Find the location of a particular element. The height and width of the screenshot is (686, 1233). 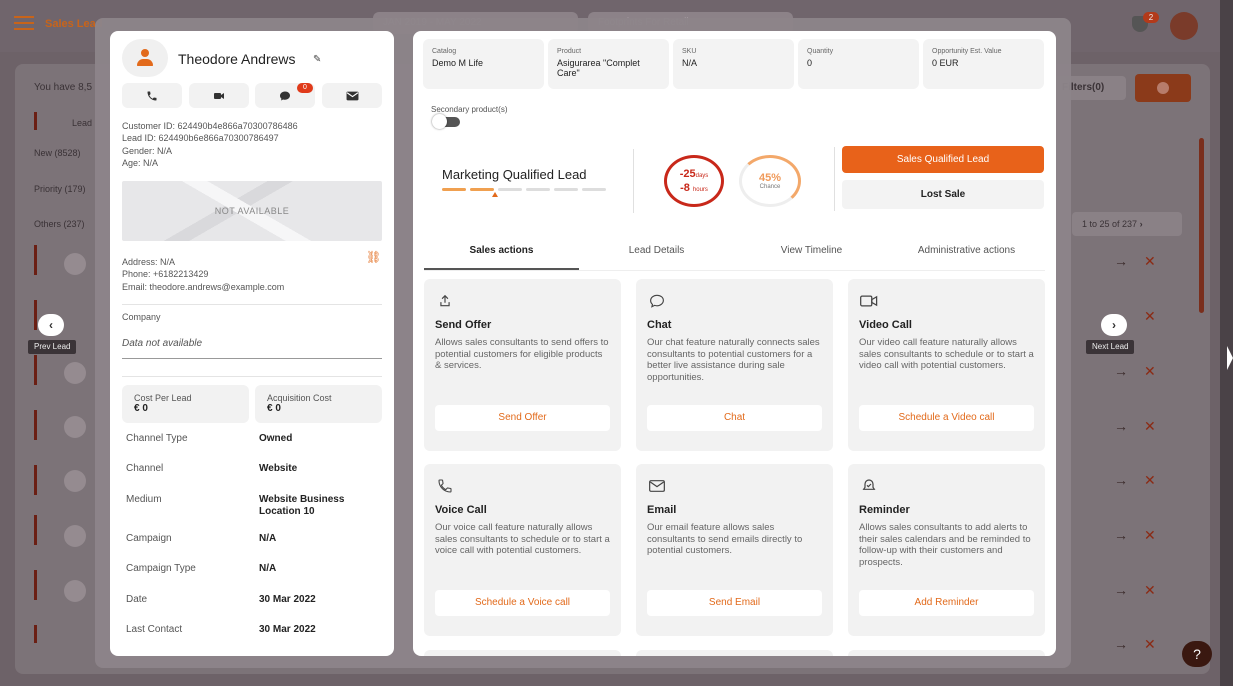

days-remaining: -25days is located at coordinates (694, 174).